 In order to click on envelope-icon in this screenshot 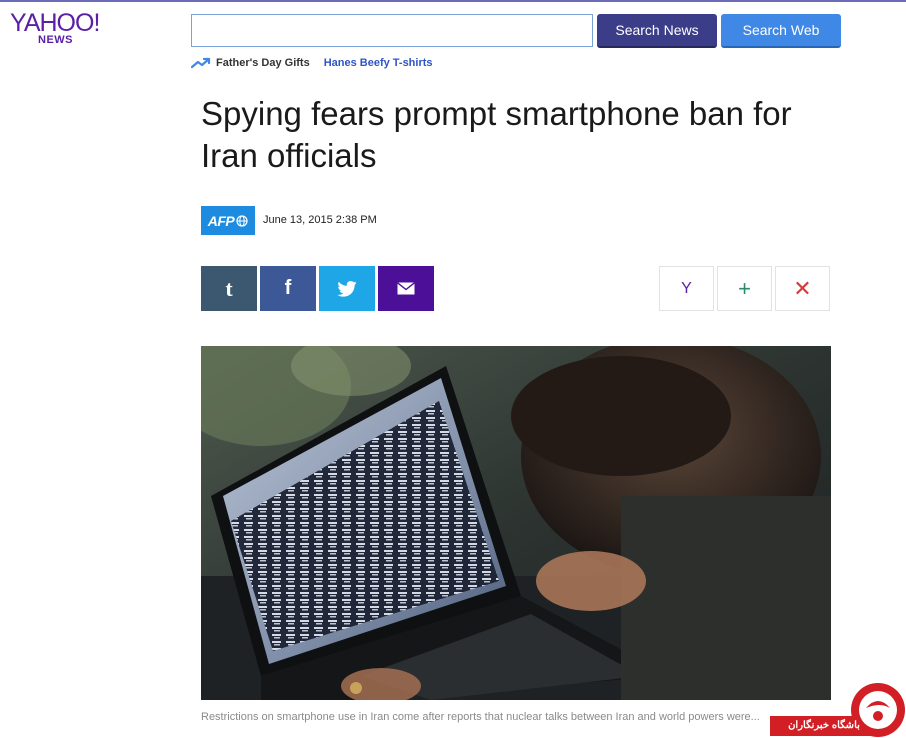, I will do `click(406, 288)`.